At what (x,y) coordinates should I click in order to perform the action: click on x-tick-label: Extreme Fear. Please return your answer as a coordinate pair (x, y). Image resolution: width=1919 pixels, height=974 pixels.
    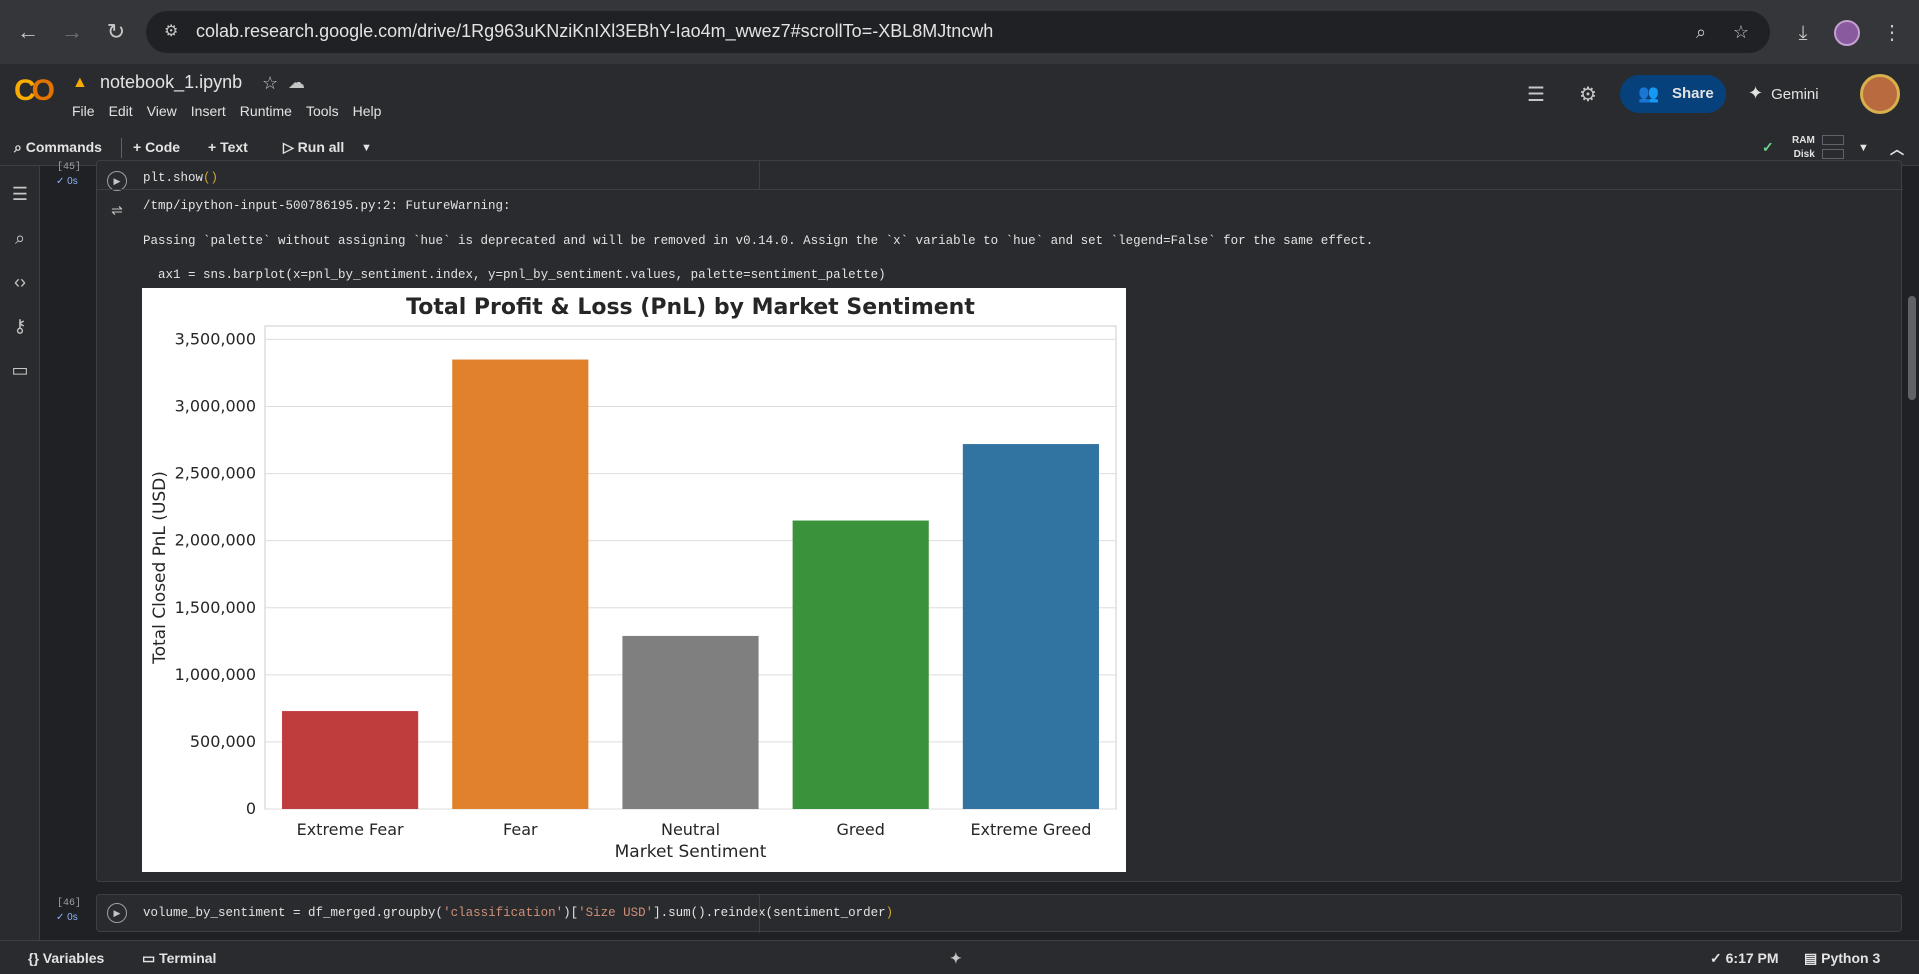
    Looking at the image, I should click on (350, 829).